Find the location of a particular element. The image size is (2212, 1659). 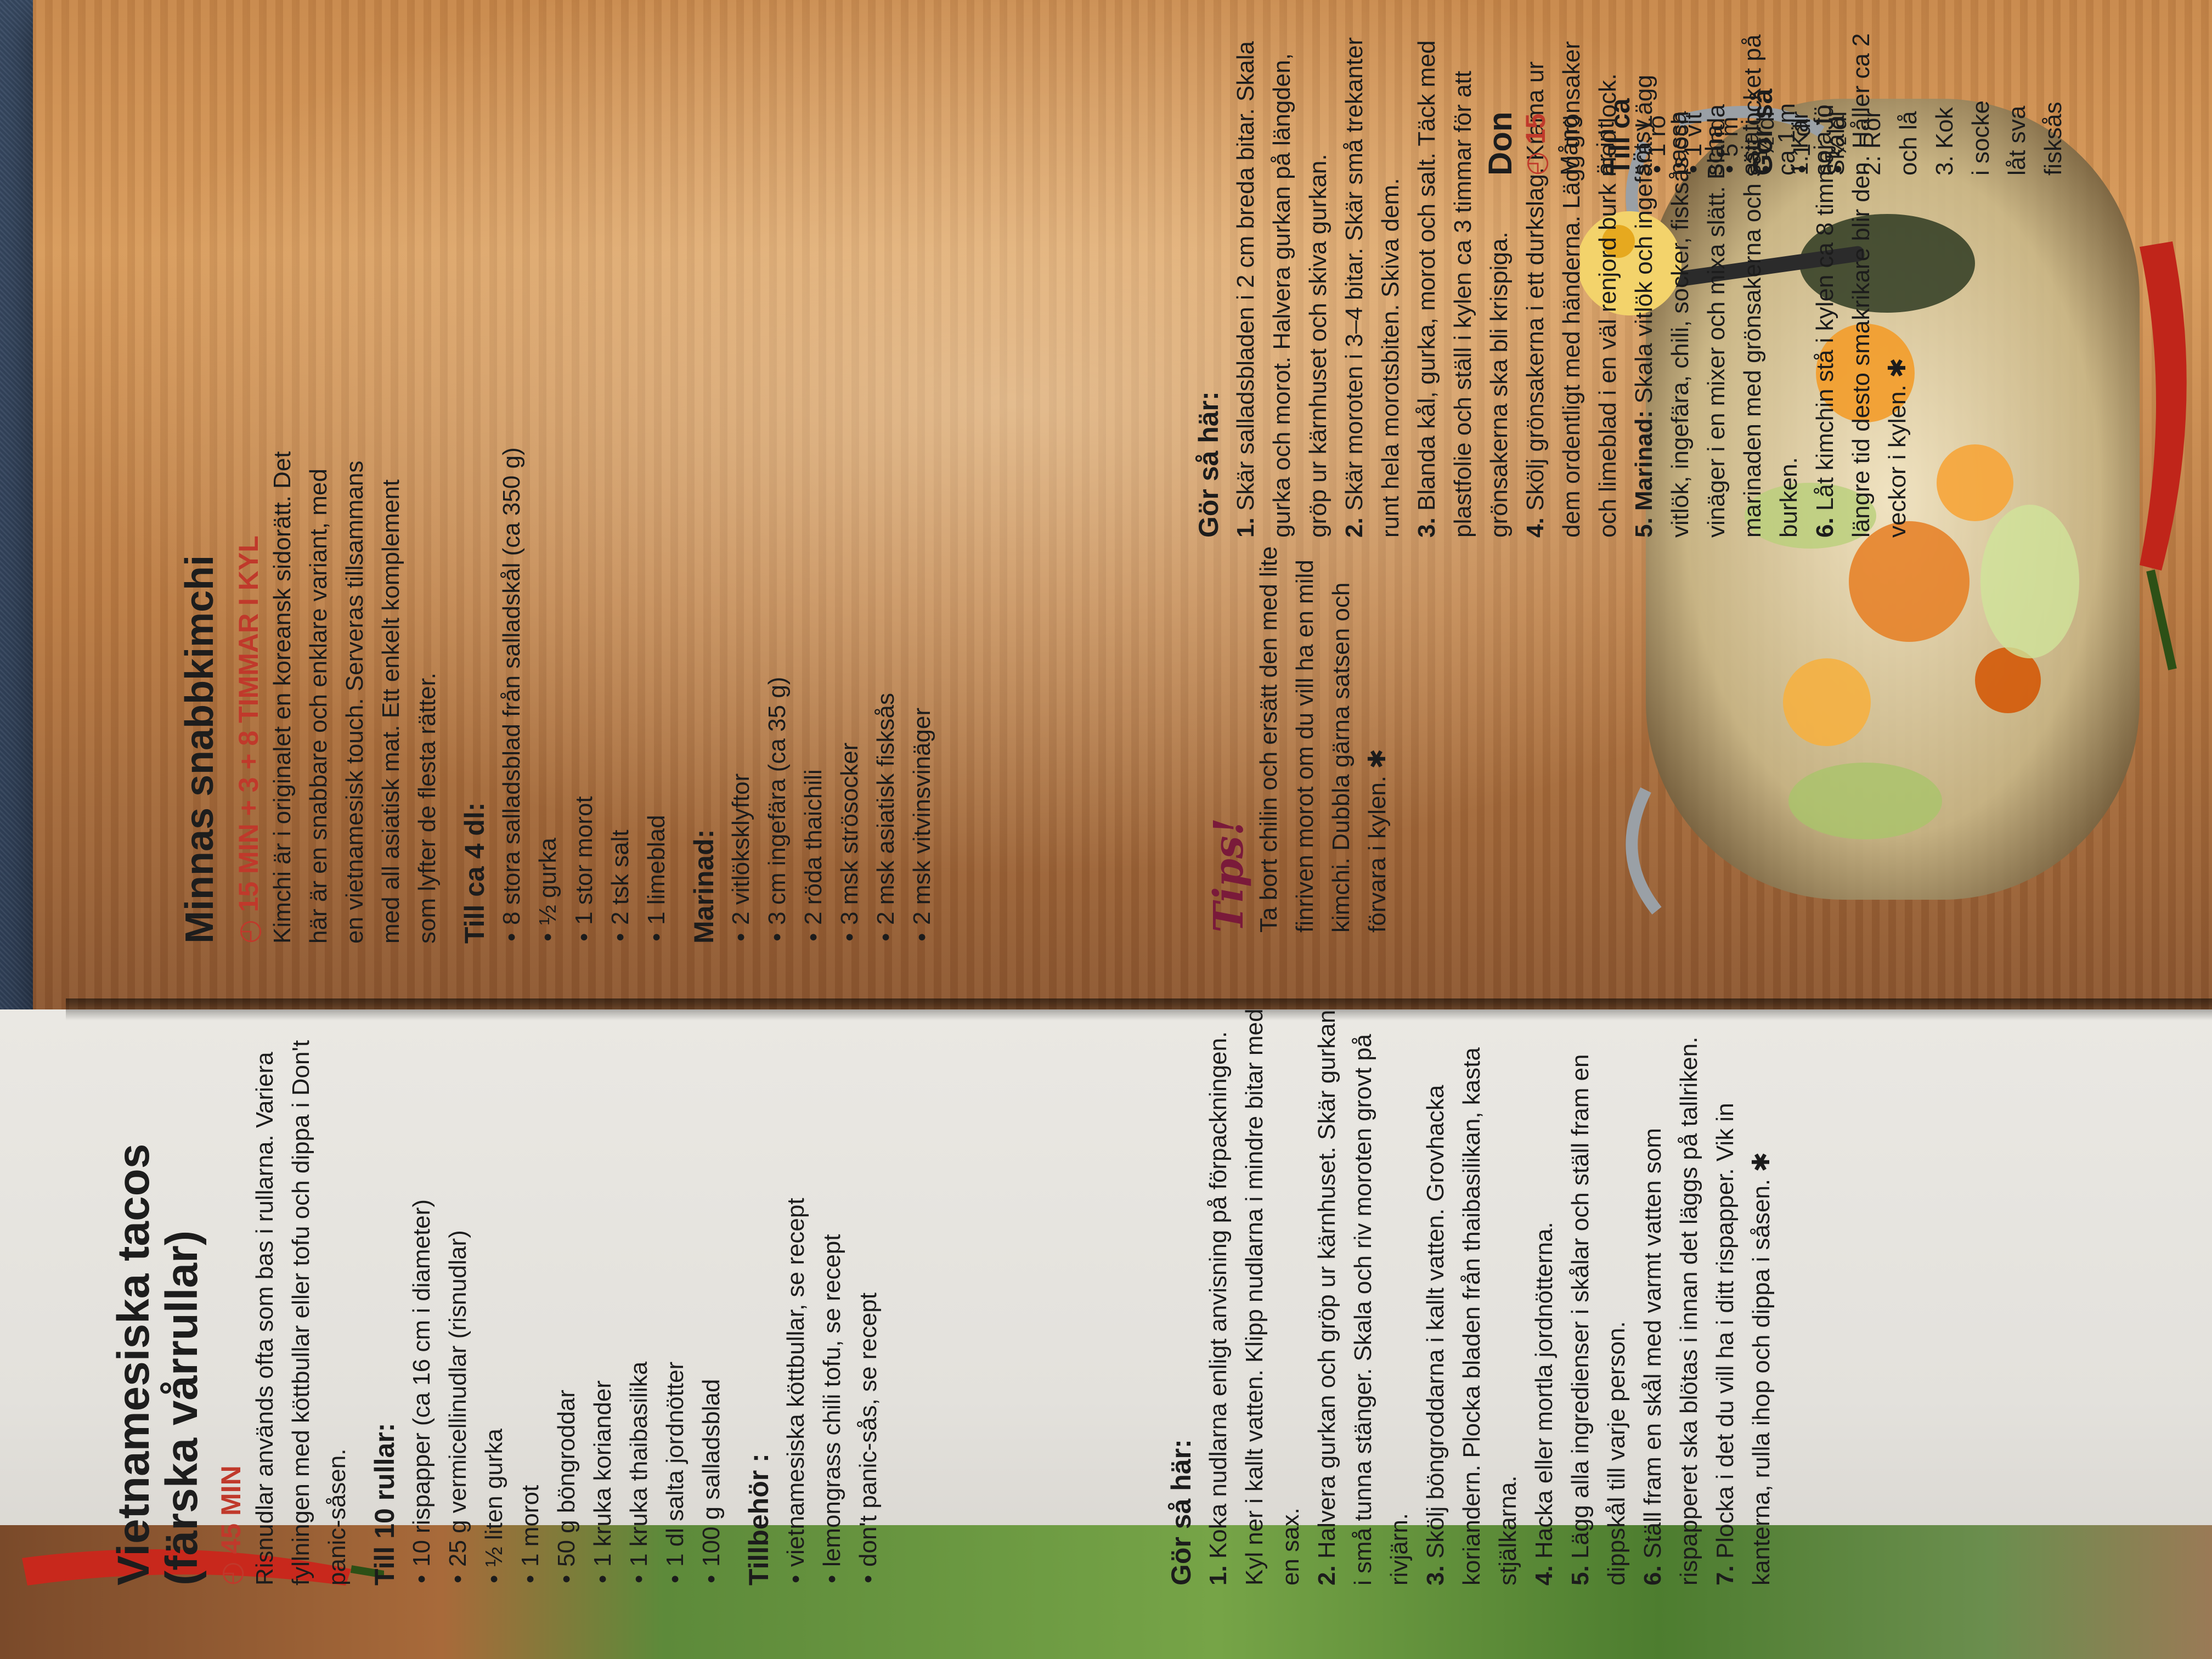

ingredient-item: 1 kruka thaibasilika is located at coordinates (639, 1294).